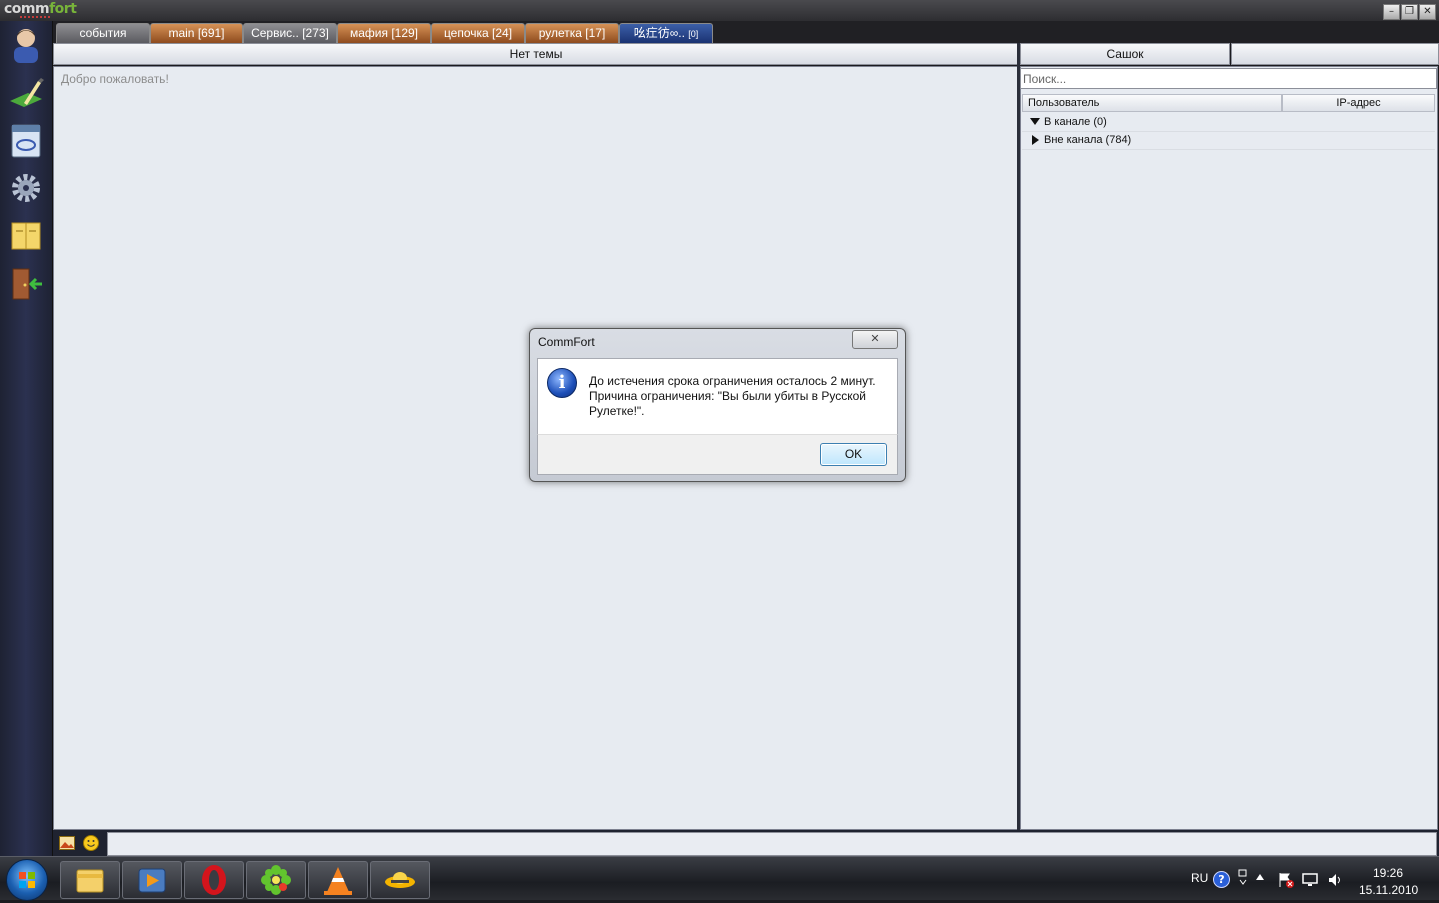  I want to click on info-icon: i, so click(562, 383).